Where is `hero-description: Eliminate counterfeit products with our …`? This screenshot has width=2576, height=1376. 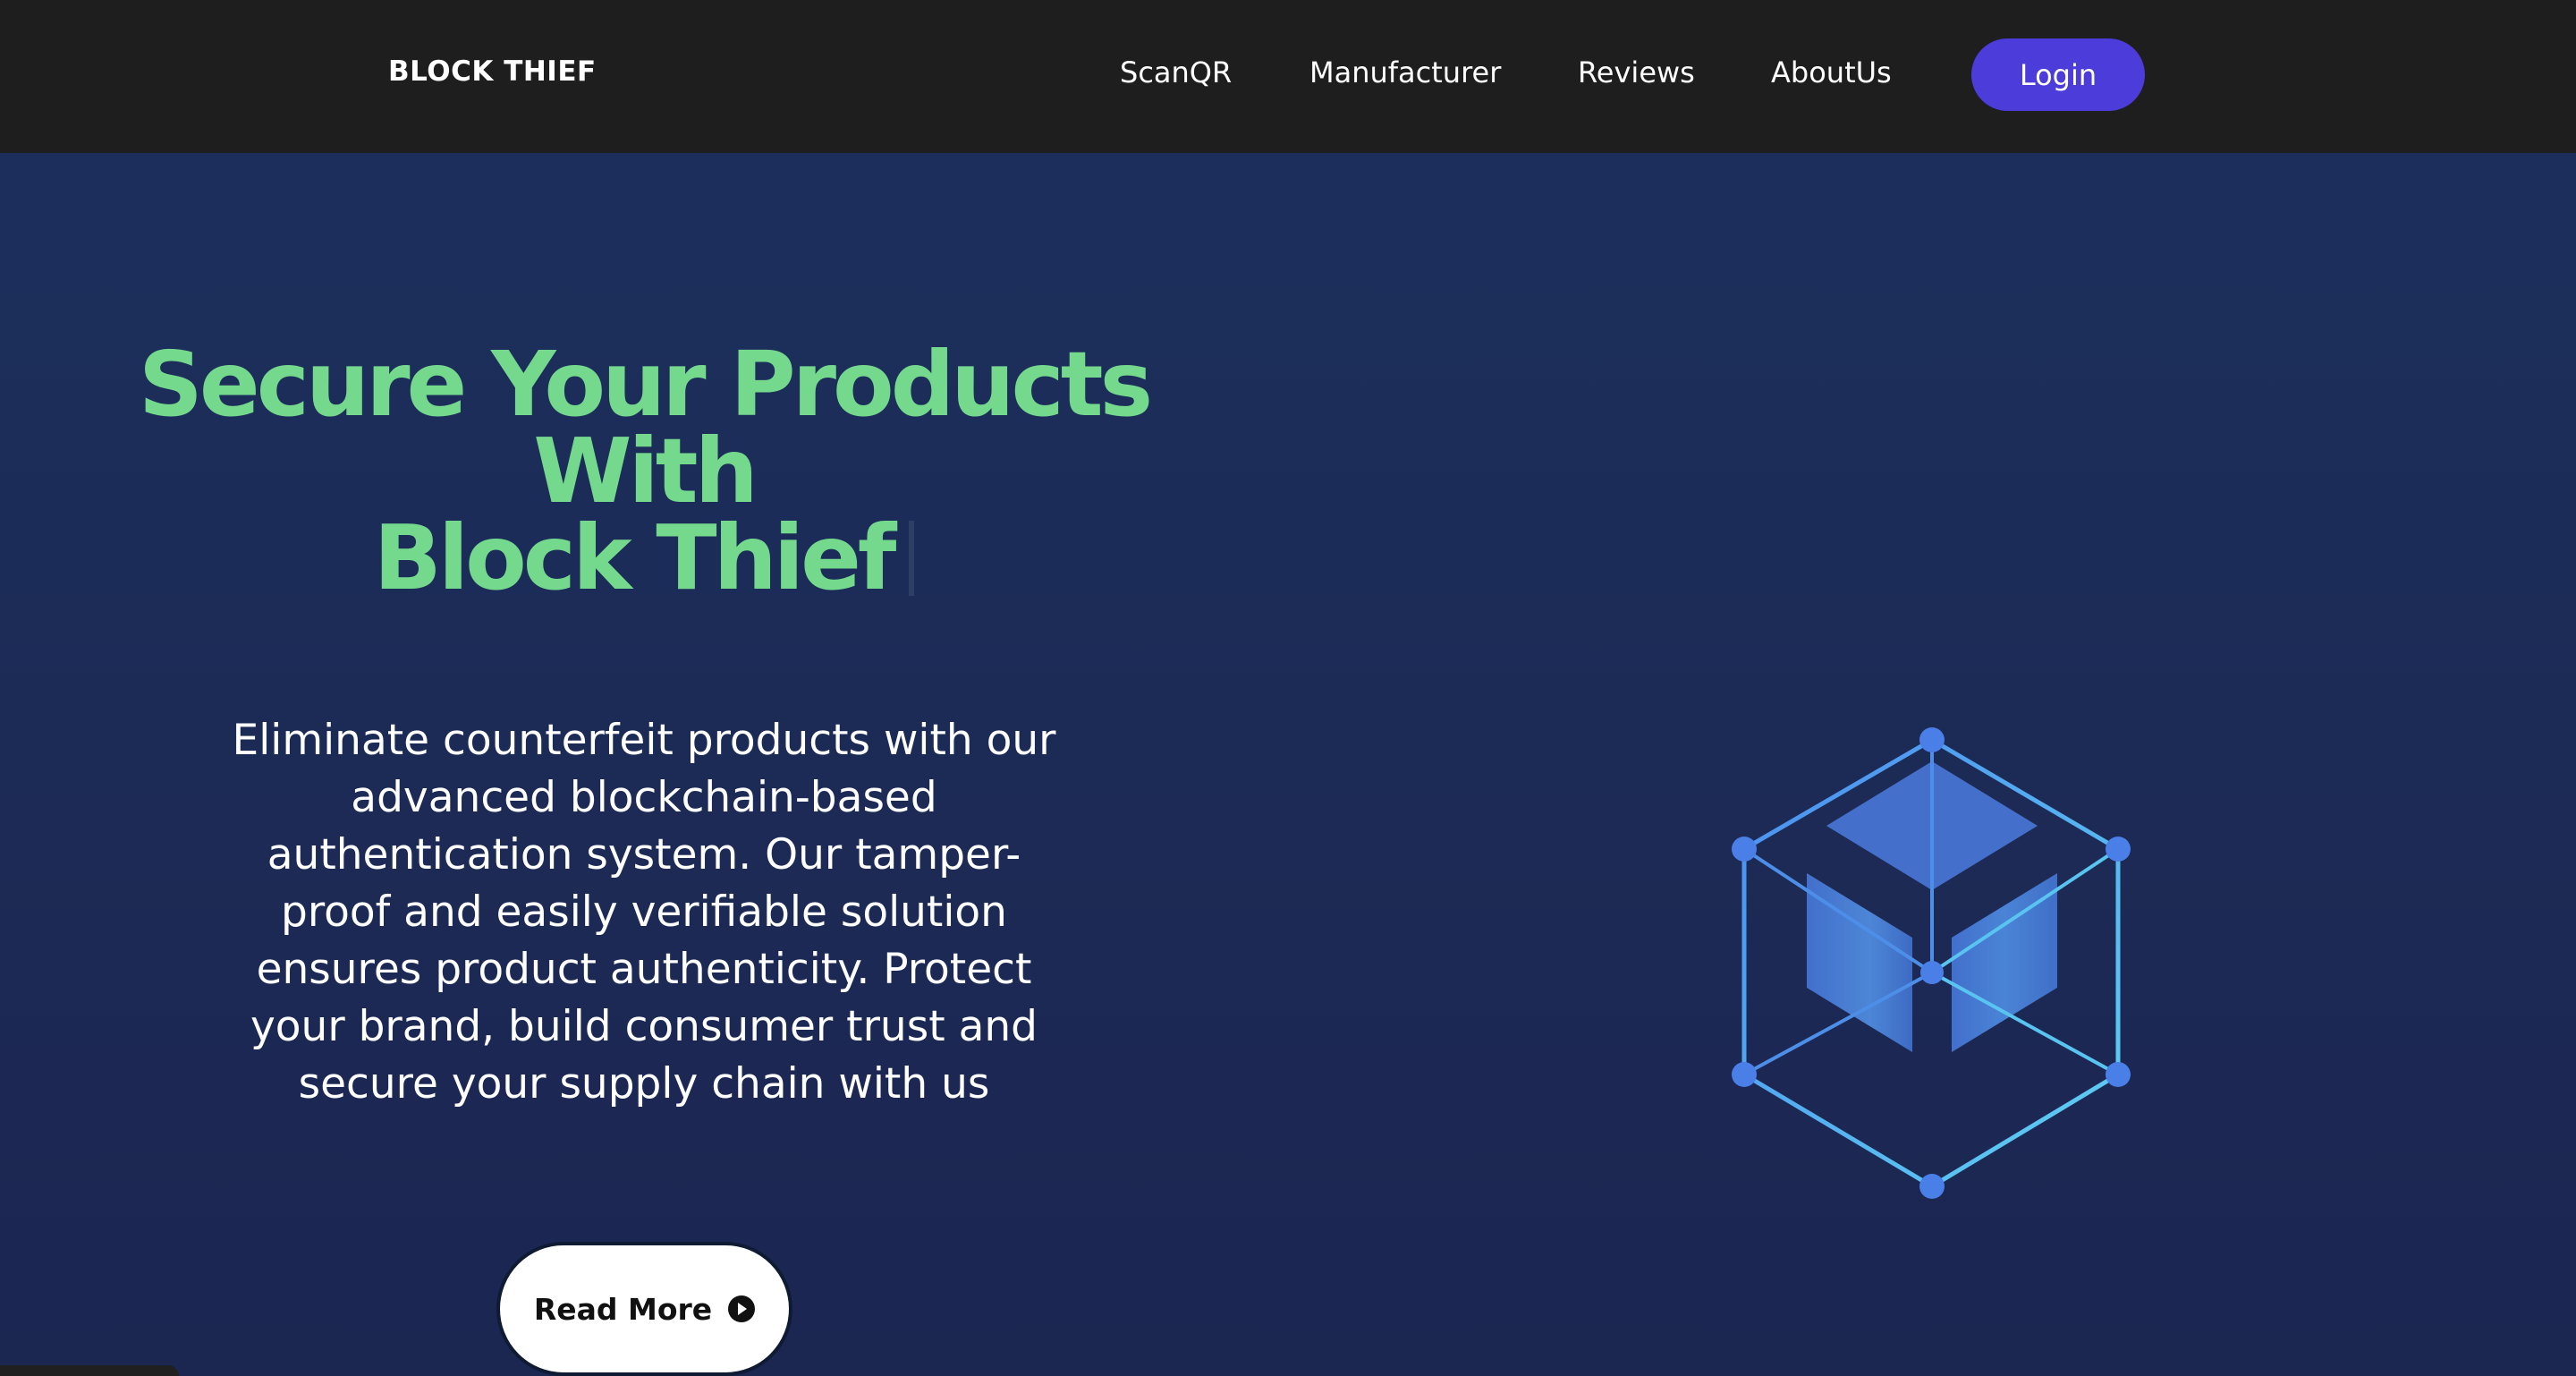 hero-description: Eliminate counterfeit products with our … is located at coordinates (644, 912).